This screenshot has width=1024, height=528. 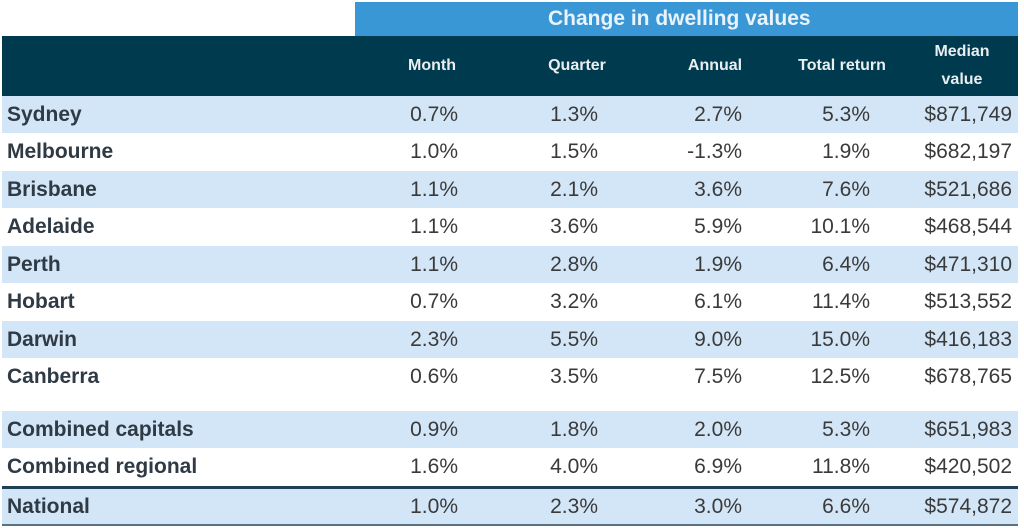 What do you see at coordinates (968, 339) in the screenshot?
I see `cell-median-value: $416,183` at bounding box center [968, 339].